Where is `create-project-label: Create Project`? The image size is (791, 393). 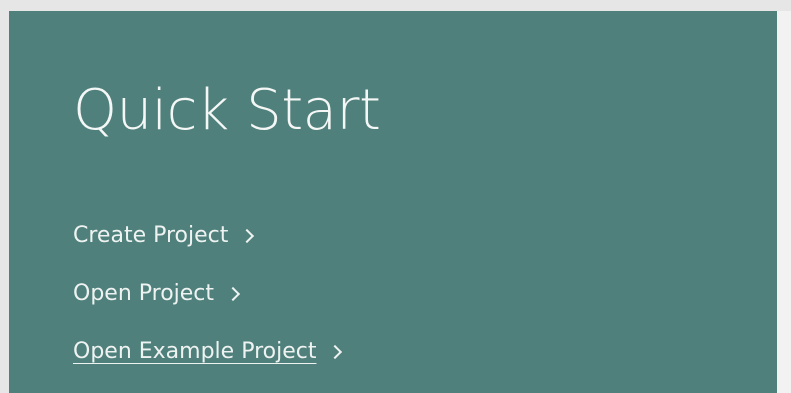
create-project-label: Create Project is located at coordinates (151, 235).